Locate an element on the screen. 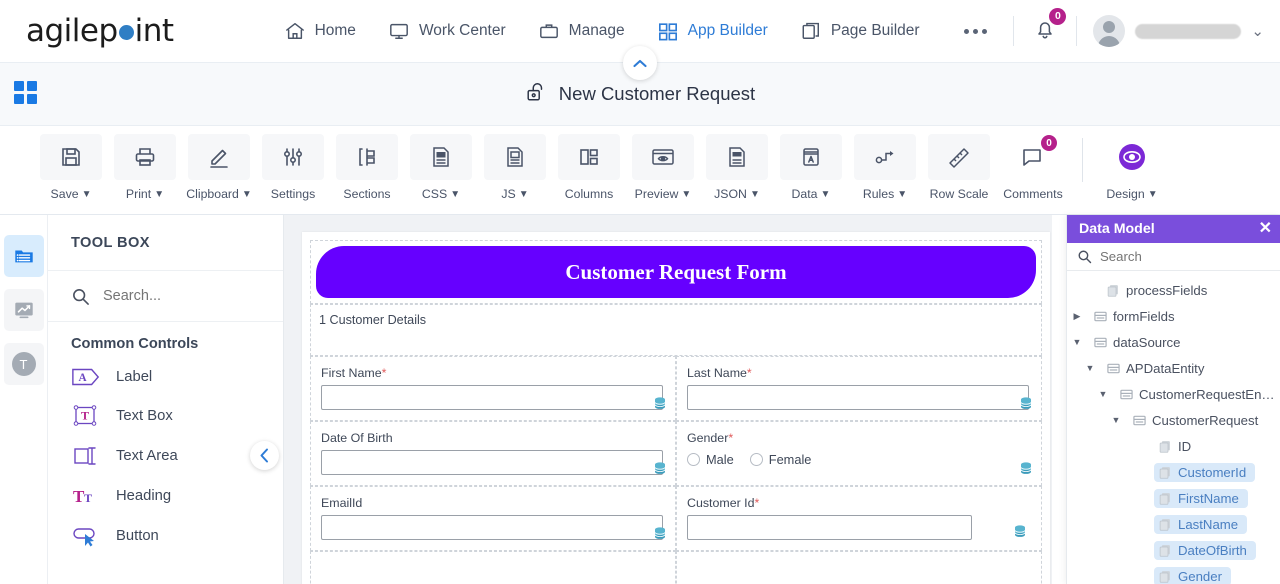 The image size is (1280, 584). required-asterisk: * is located at coordinates (384, 373).